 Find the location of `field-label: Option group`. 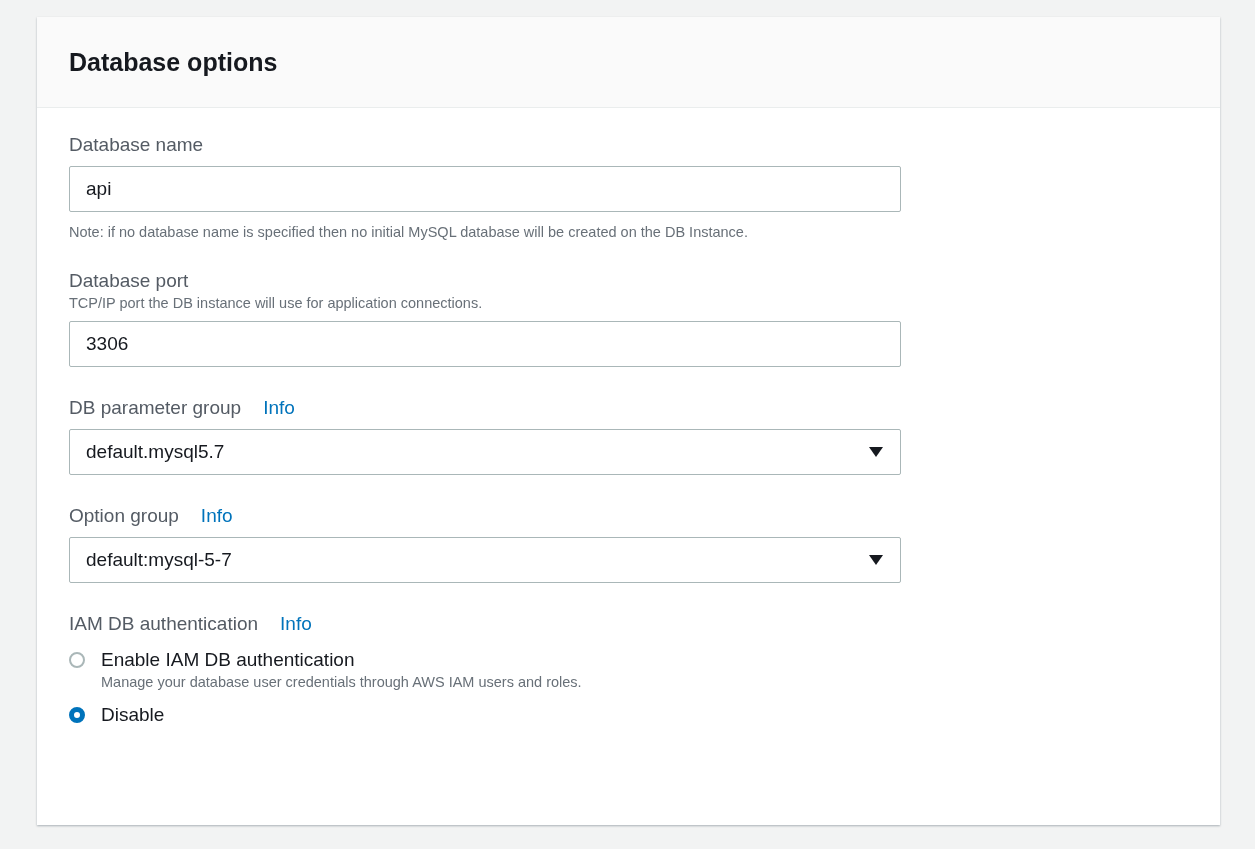

field-label: Option group is located at coordinates (124, 516).